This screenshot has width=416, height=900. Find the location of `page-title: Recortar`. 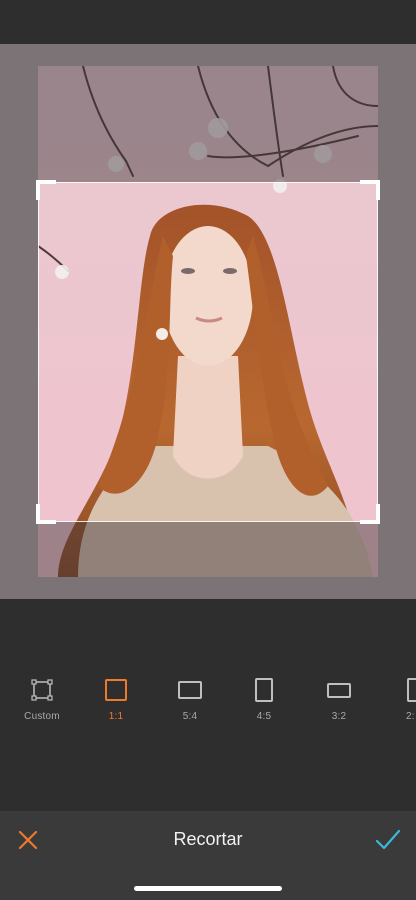

page-title: Recortar is located at coordinates (208, 839).